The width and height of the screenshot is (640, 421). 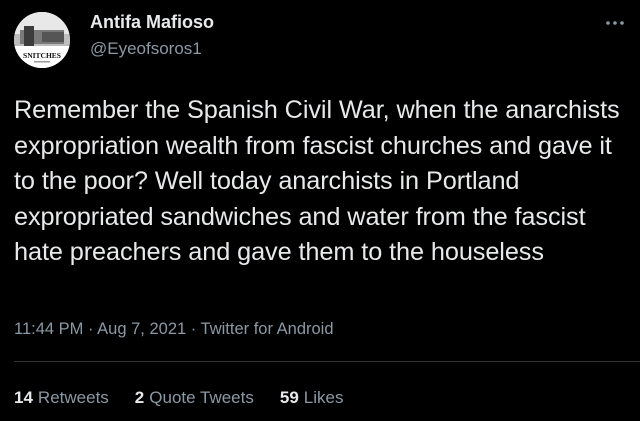 I want to click on likes-stat: 59 Likes, so click(x=312, y=398).